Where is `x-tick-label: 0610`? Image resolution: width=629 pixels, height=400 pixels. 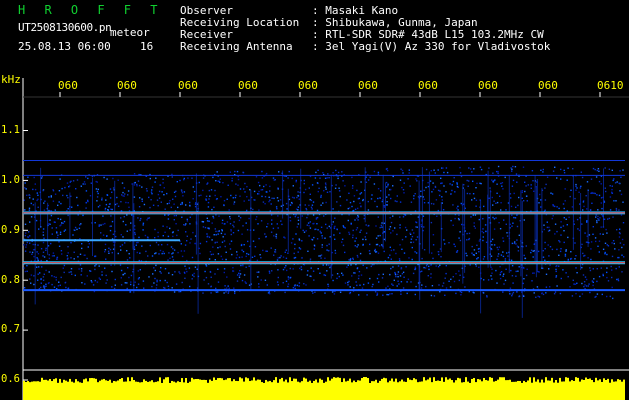
x-tick-label: 0610 is located at coordinates (610, 85).